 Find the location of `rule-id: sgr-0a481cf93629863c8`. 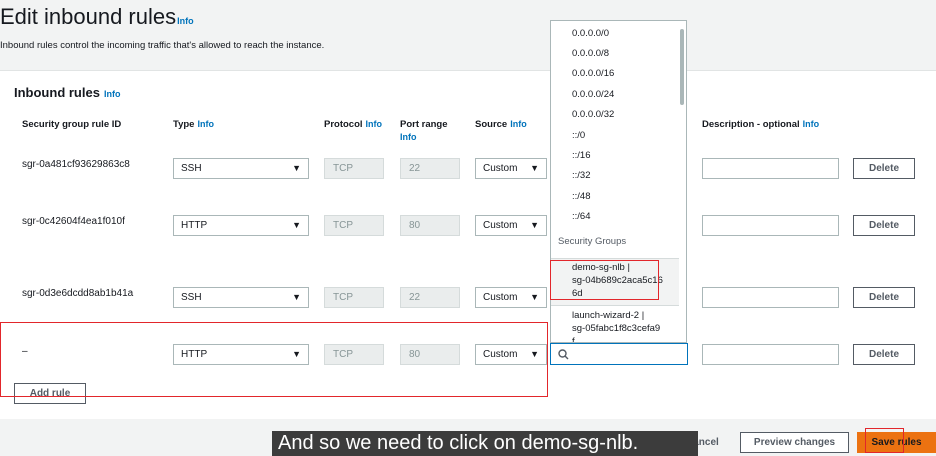

rule-id: sgr-0a481cf93629863c8 is located at coordinates (76, 164).